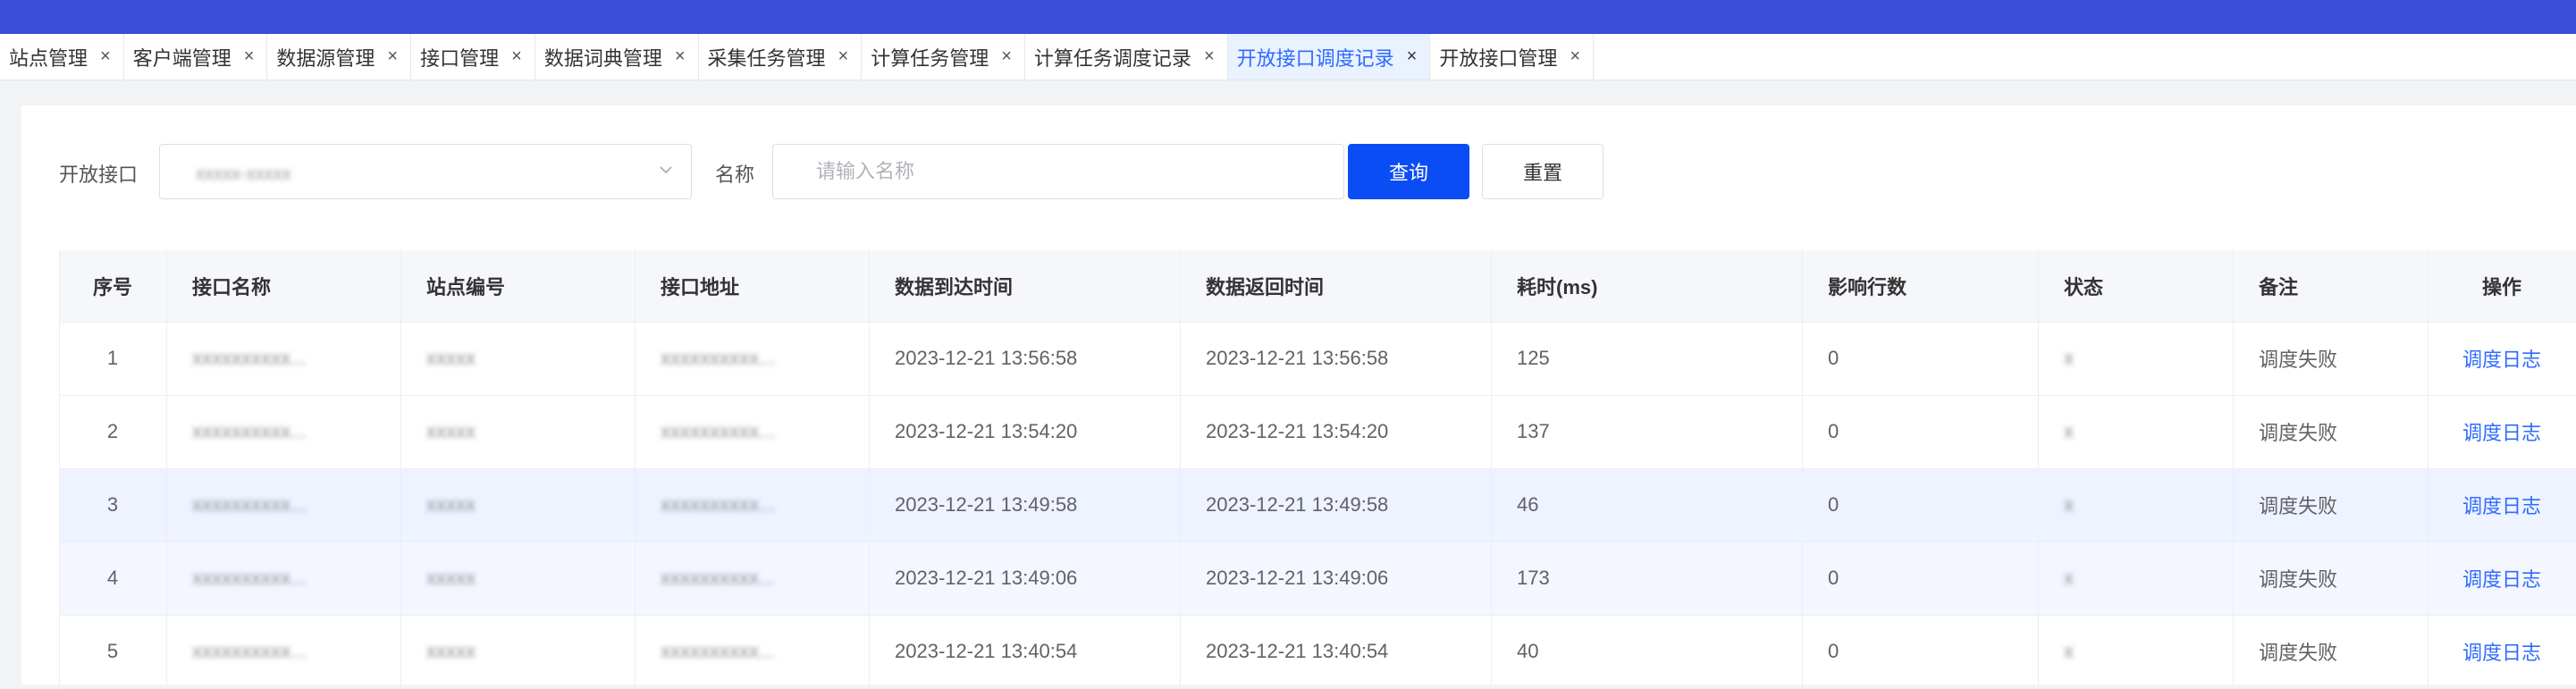  I want to click on cell-affected-rows: 0, so click(1921, 651).